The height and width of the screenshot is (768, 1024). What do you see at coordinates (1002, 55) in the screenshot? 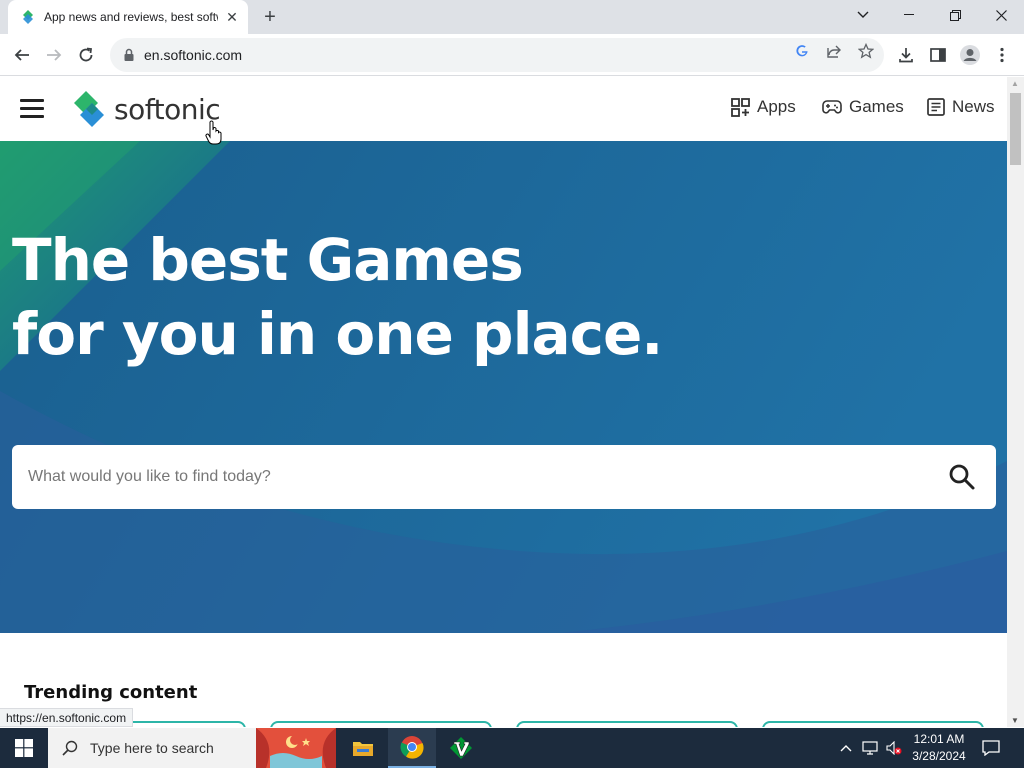
I see `browser-menu-icon` at bounding box center [1002, 55].